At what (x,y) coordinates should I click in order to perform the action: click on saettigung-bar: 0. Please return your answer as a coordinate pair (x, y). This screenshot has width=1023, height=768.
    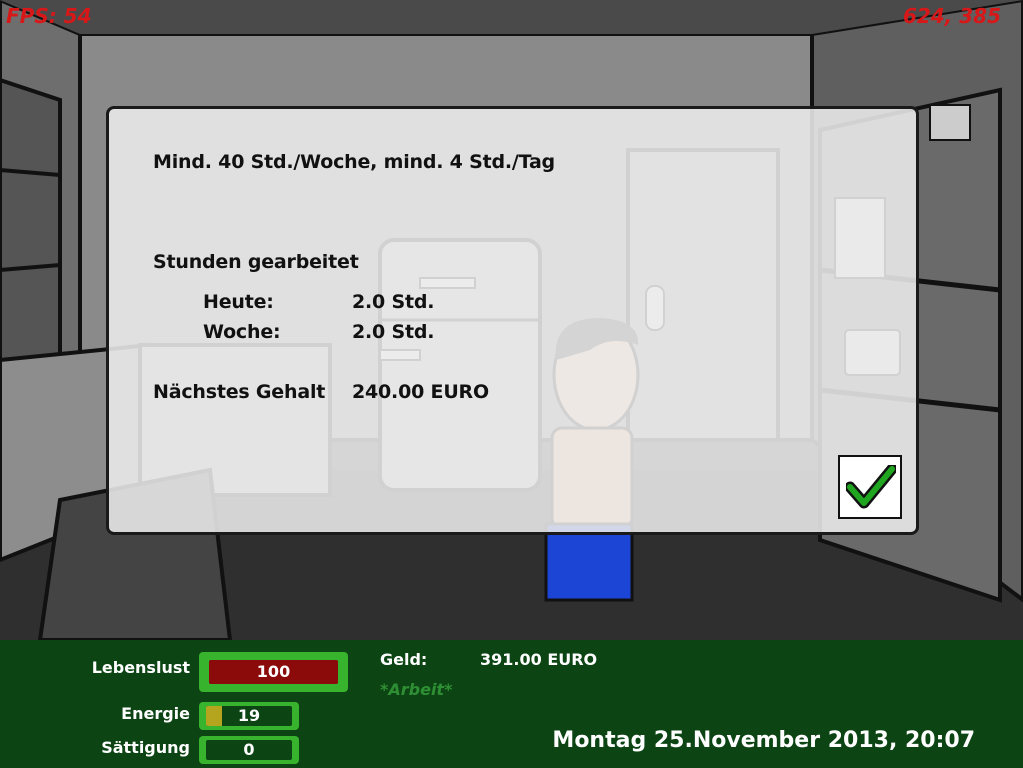
    Looking at the image, I should click on (249, 750).